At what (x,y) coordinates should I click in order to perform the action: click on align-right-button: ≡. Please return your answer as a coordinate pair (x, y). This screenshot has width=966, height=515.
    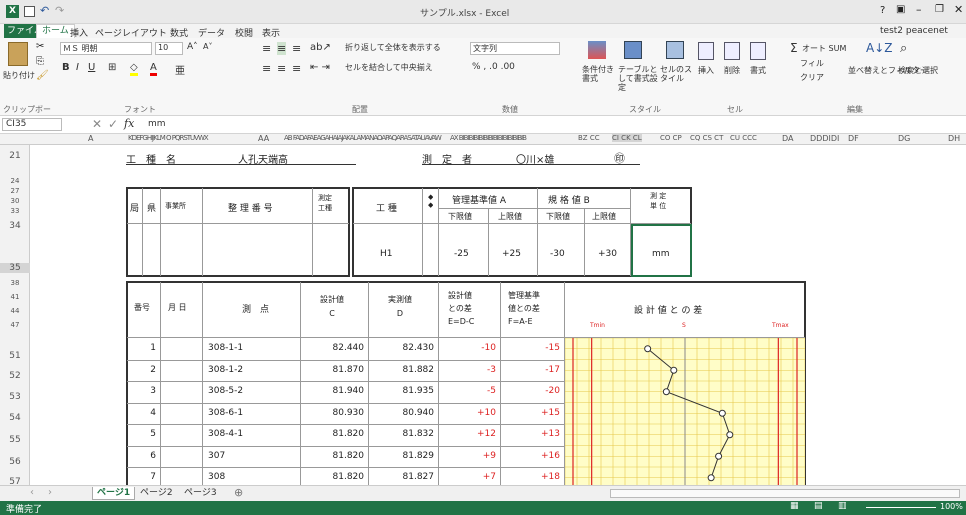
    Looking at the image, I should click on (296, 68).